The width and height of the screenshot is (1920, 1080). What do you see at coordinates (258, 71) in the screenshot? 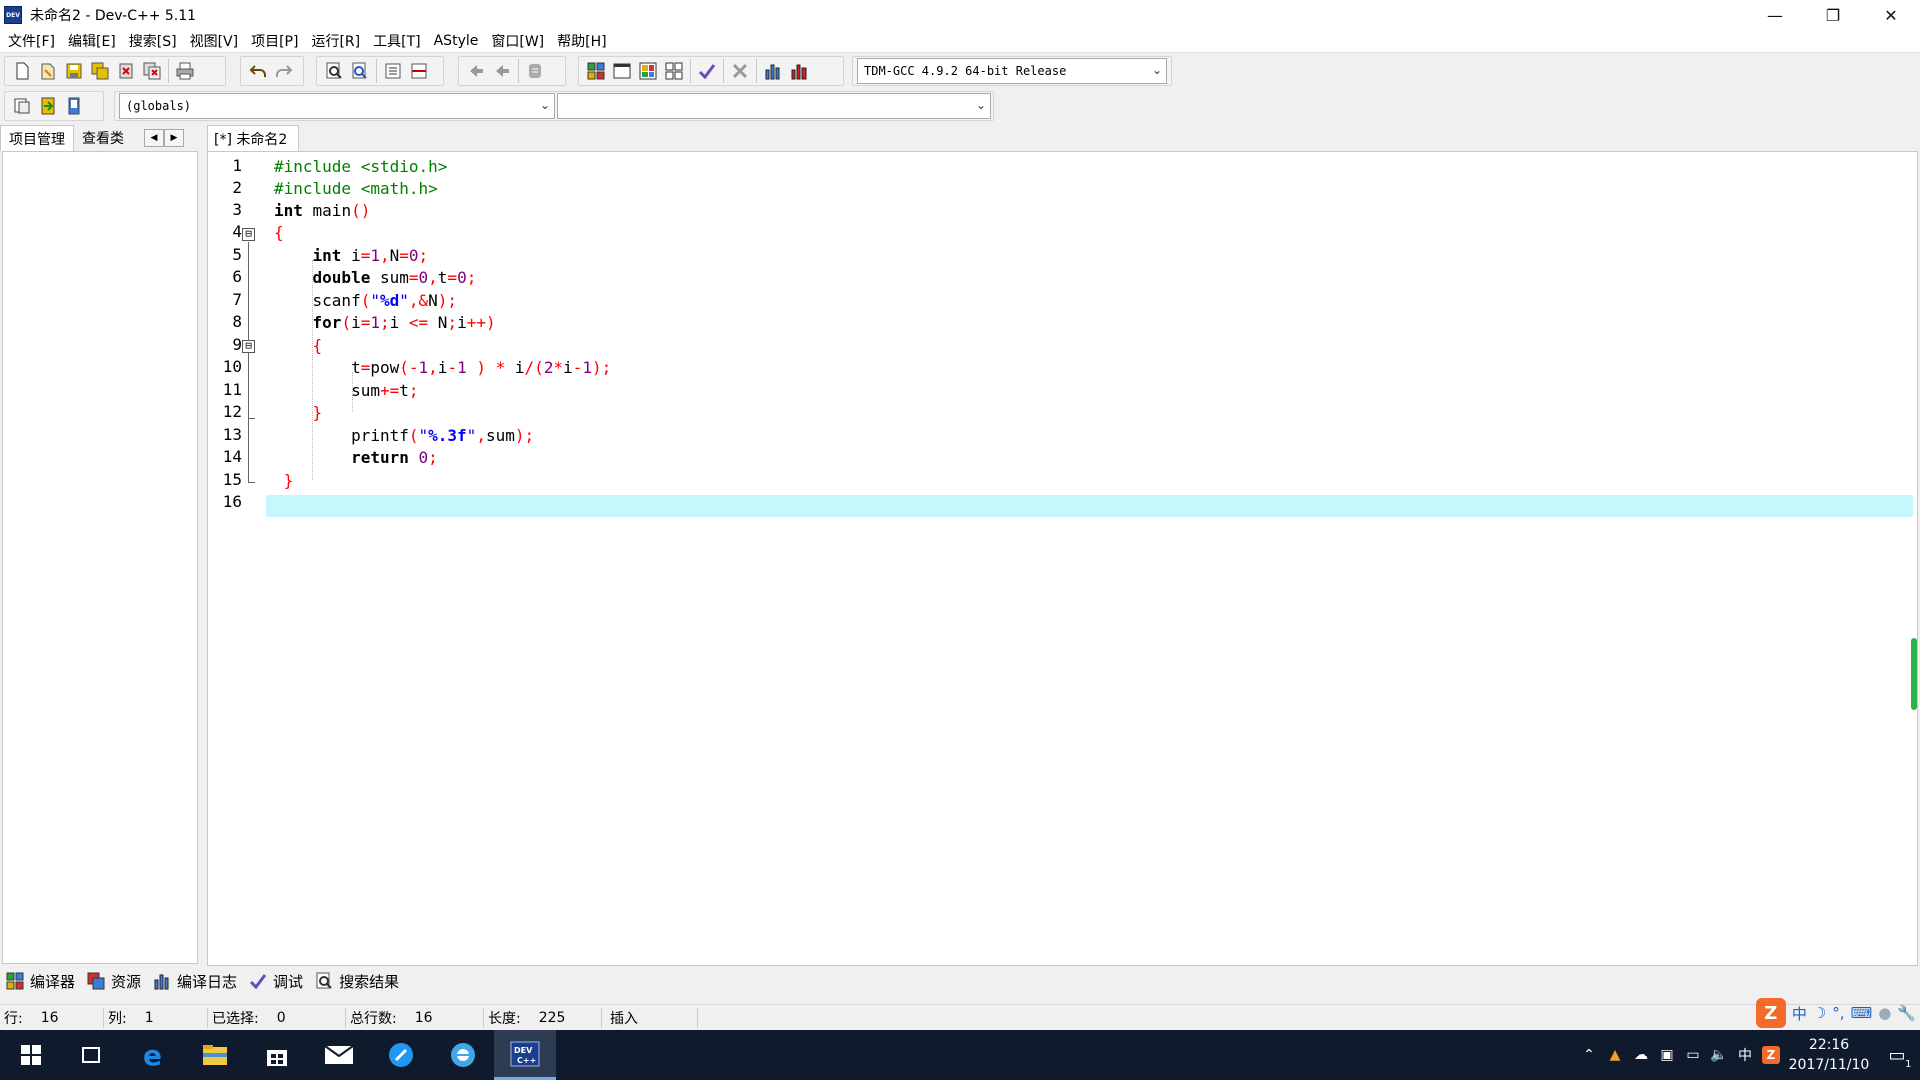
I see `undo-button` at bounding box center [258, 71].